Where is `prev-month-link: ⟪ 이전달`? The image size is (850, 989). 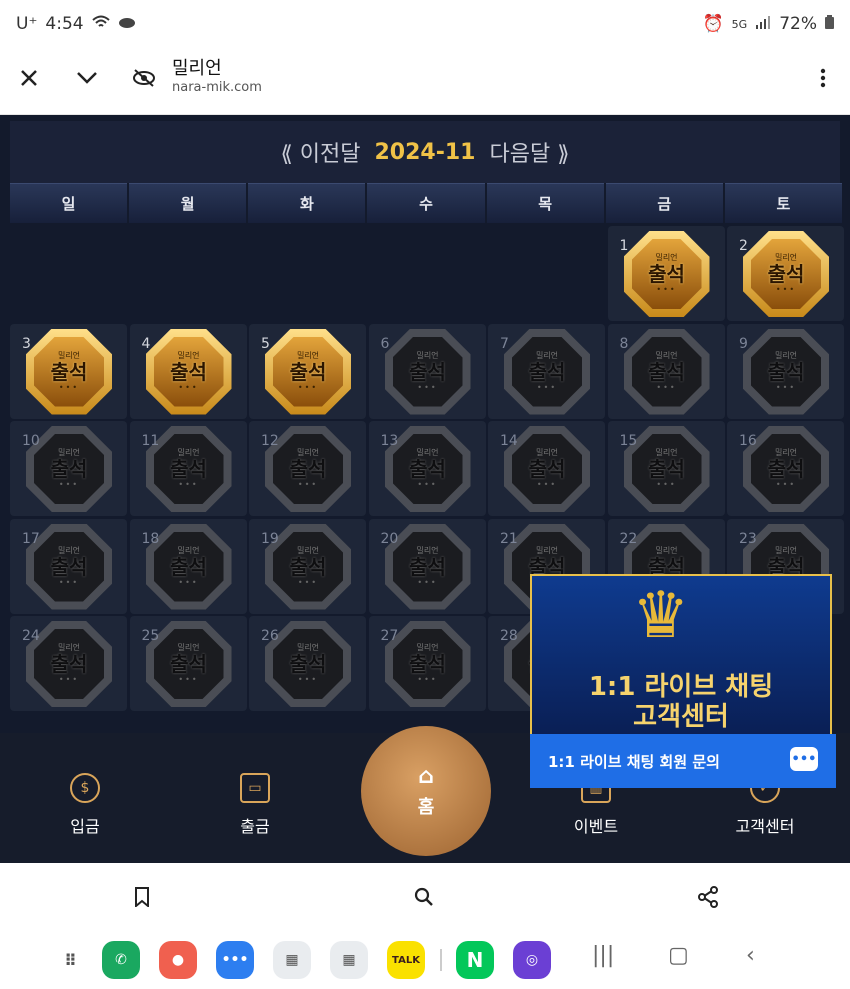
prev-month-link: ⟪ 이전달 is located at coordinates (321, 152).